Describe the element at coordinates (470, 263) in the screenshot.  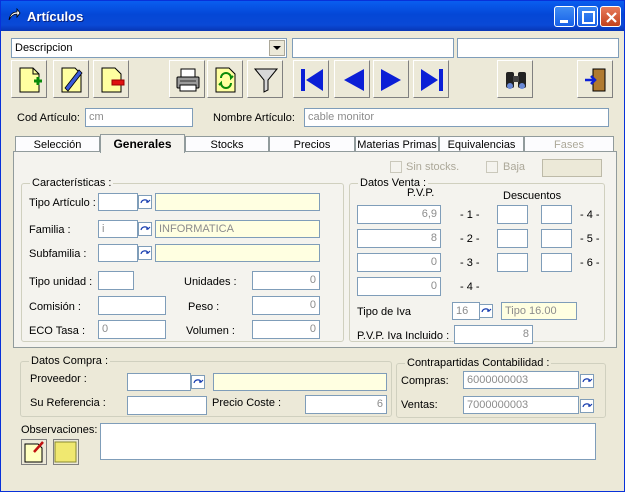
I see `pvp-3-label: - 3 -` at that location.